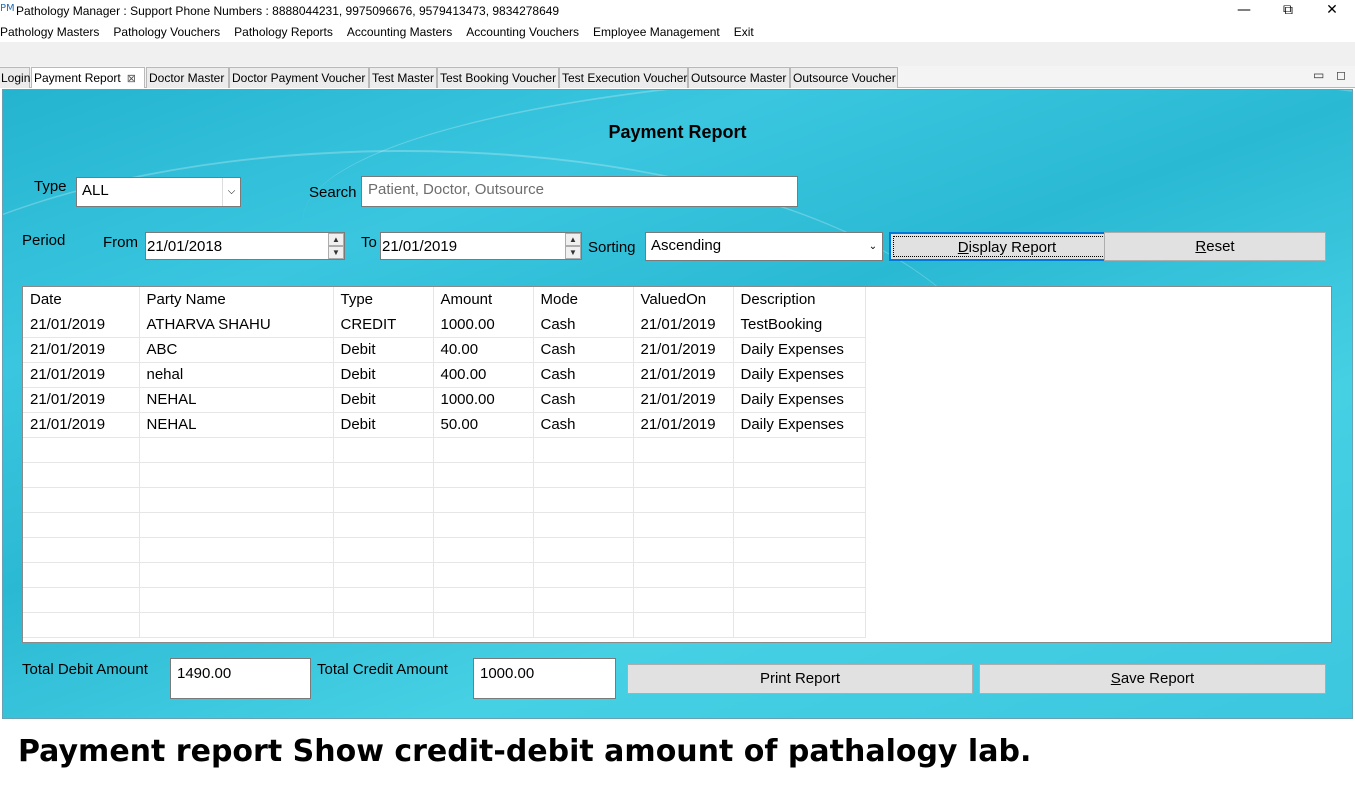 The image size is (1355, 788). Describe the element at coordinates (81, 299) in the screenshot. I see `column-header-date: Date` at that location.